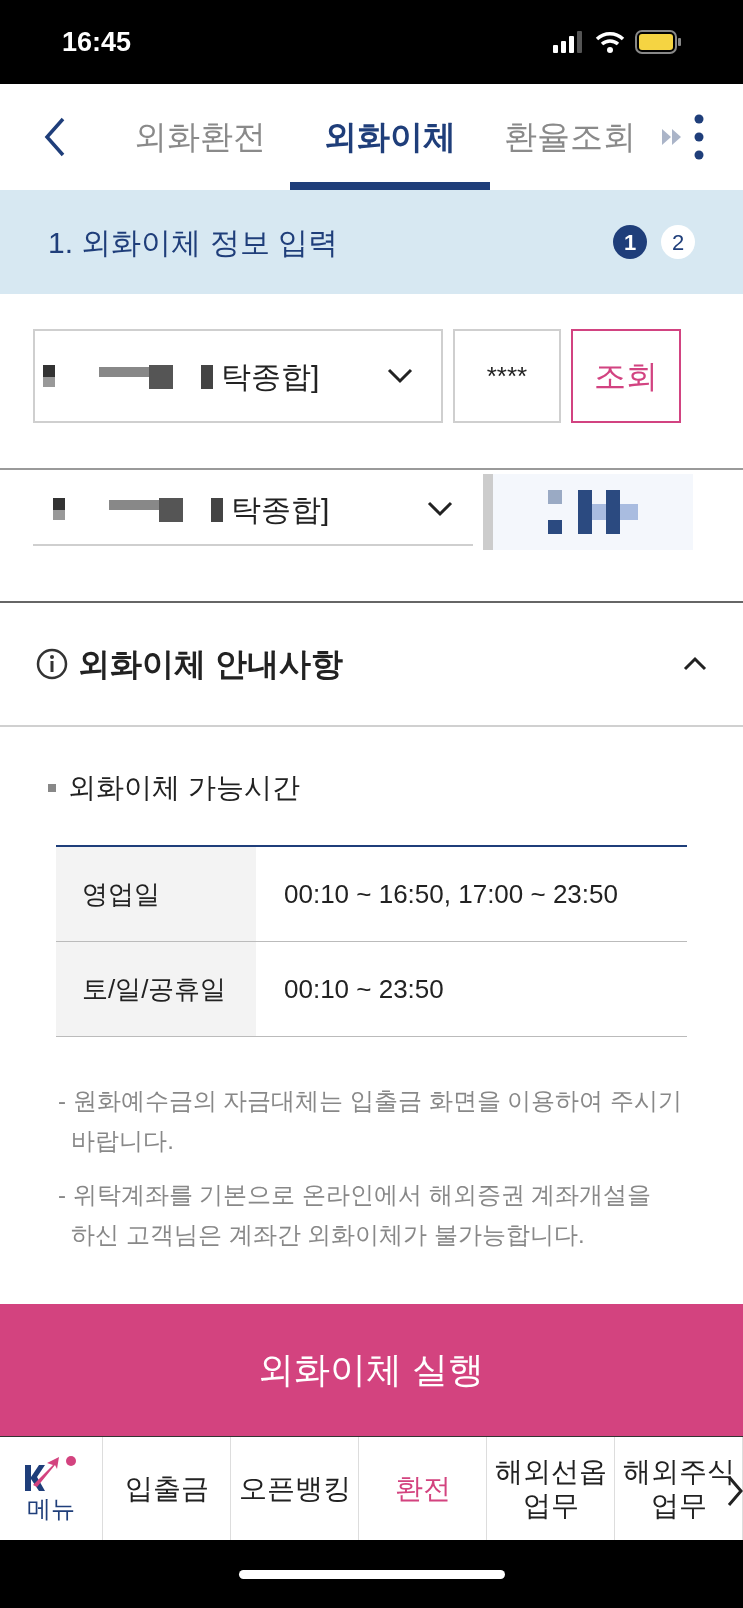 This screenshot has height=1608, width=743. What do you see at coordinates (52, 664) in the screenshot?
I see `info-icon` at bounding box center [52, 664].